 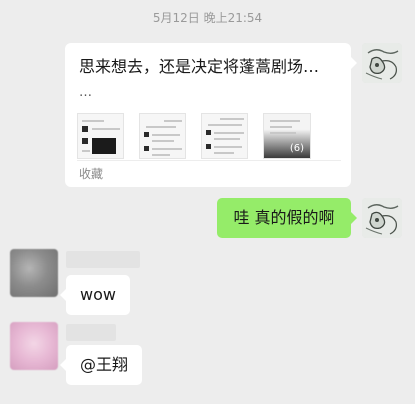 I want to click on outgoing-message-bubble: 哇 真的假的啊, so click(x=284, y=218).